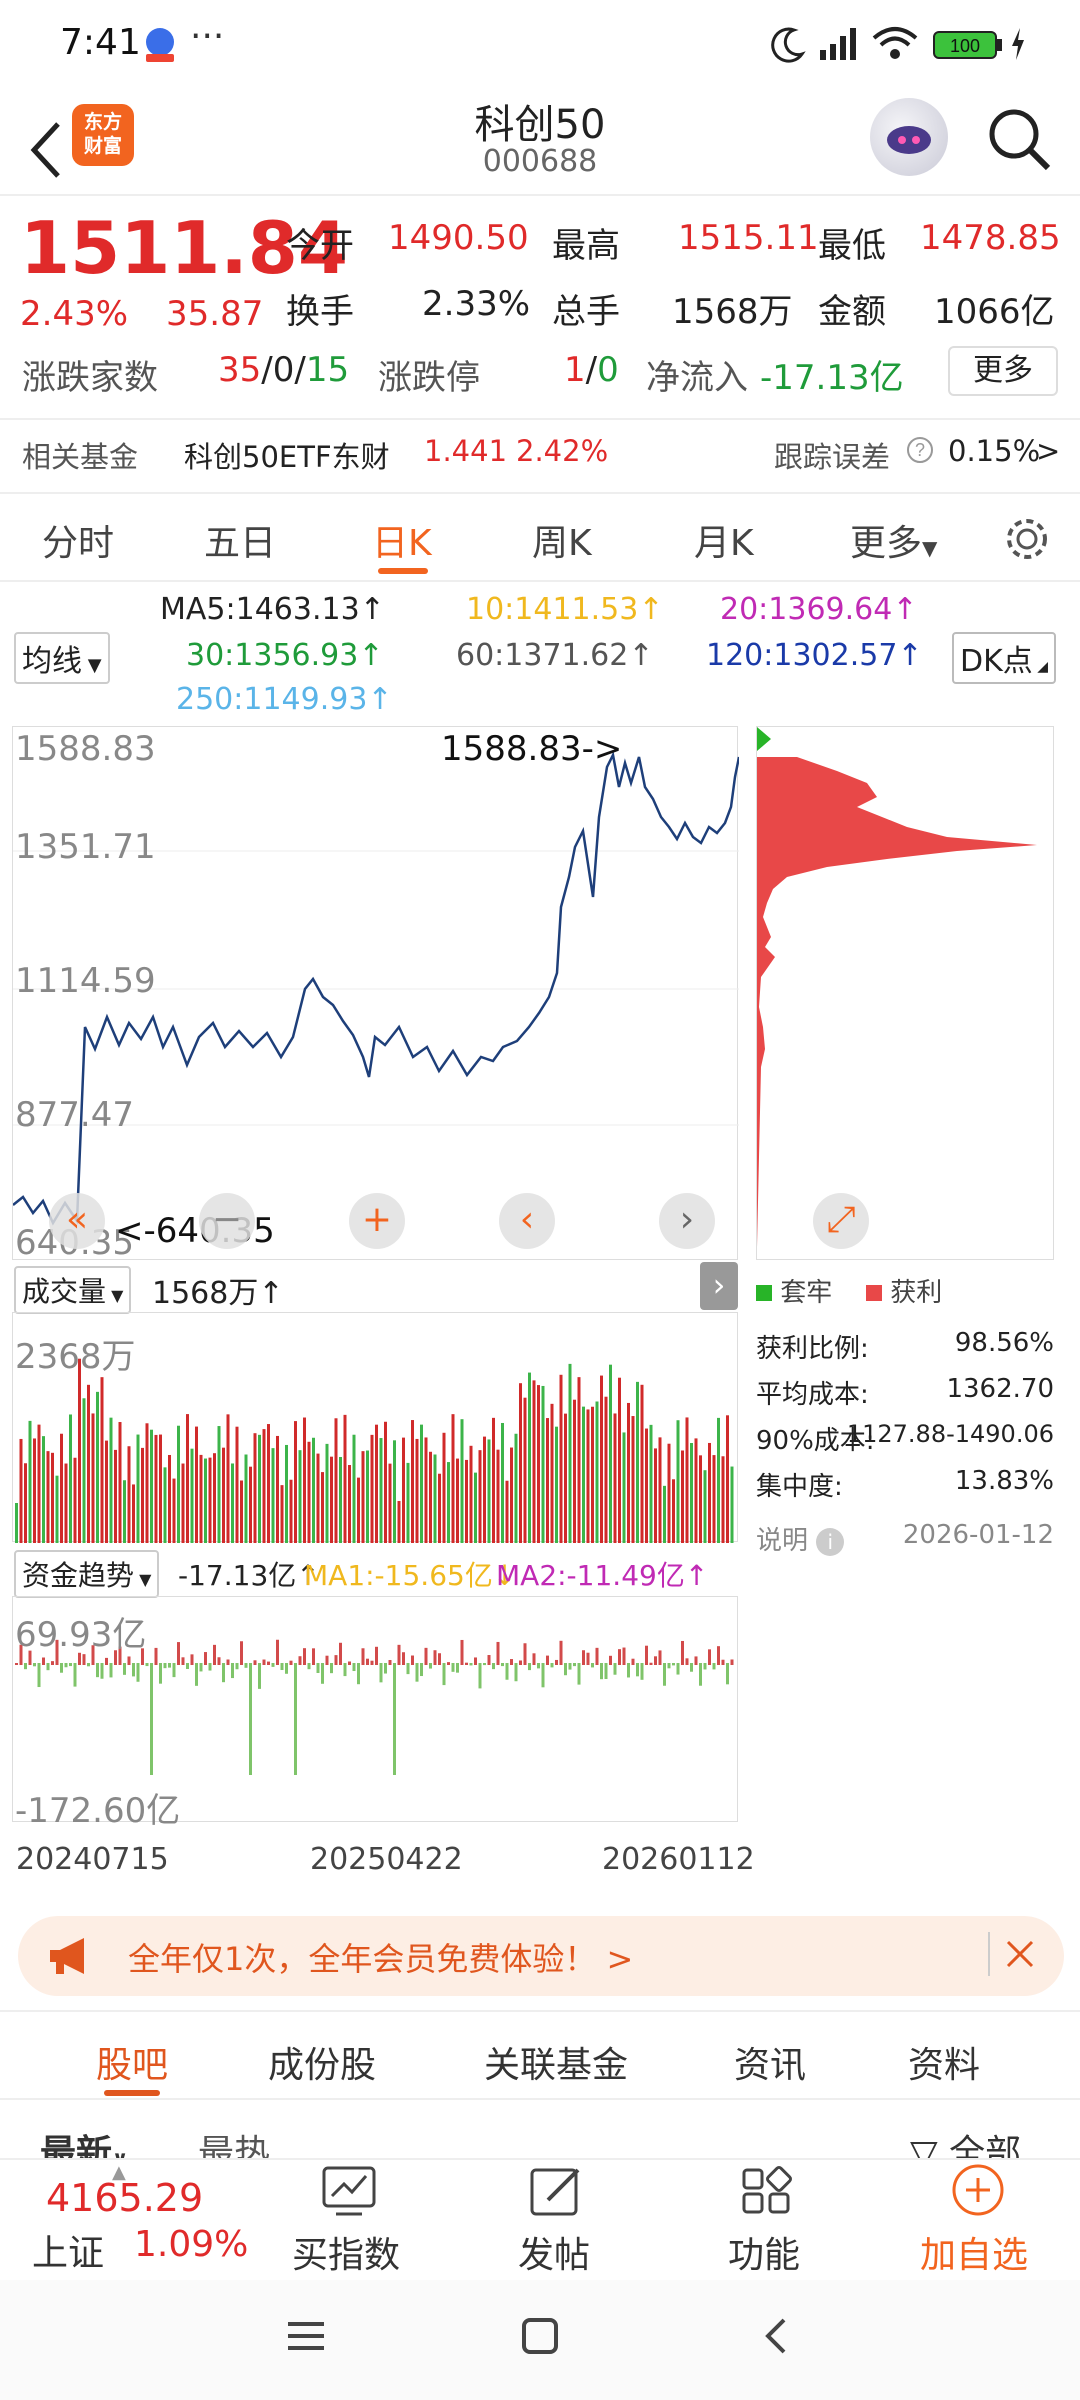 The image size is (1080, 2400). What do you see at coordinates (800, 1538) in the screenshot?
I see `chip-note-link: 说明 i` at bounding box center [800, 1538].